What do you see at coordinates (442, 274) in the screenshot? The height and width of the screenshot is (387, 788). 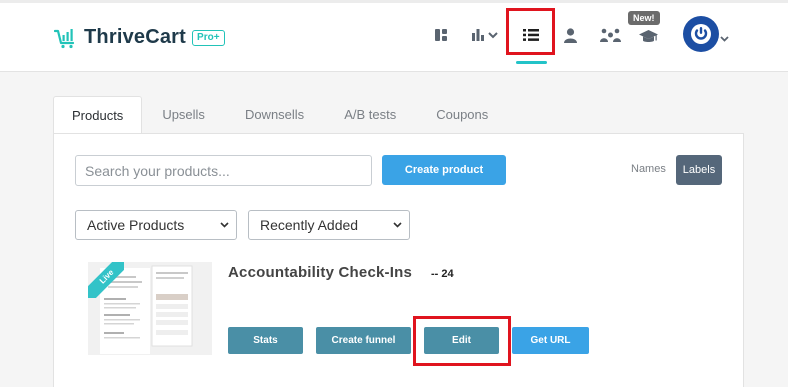 I see `product-count: -- 24` at bounding box center [442, 274].